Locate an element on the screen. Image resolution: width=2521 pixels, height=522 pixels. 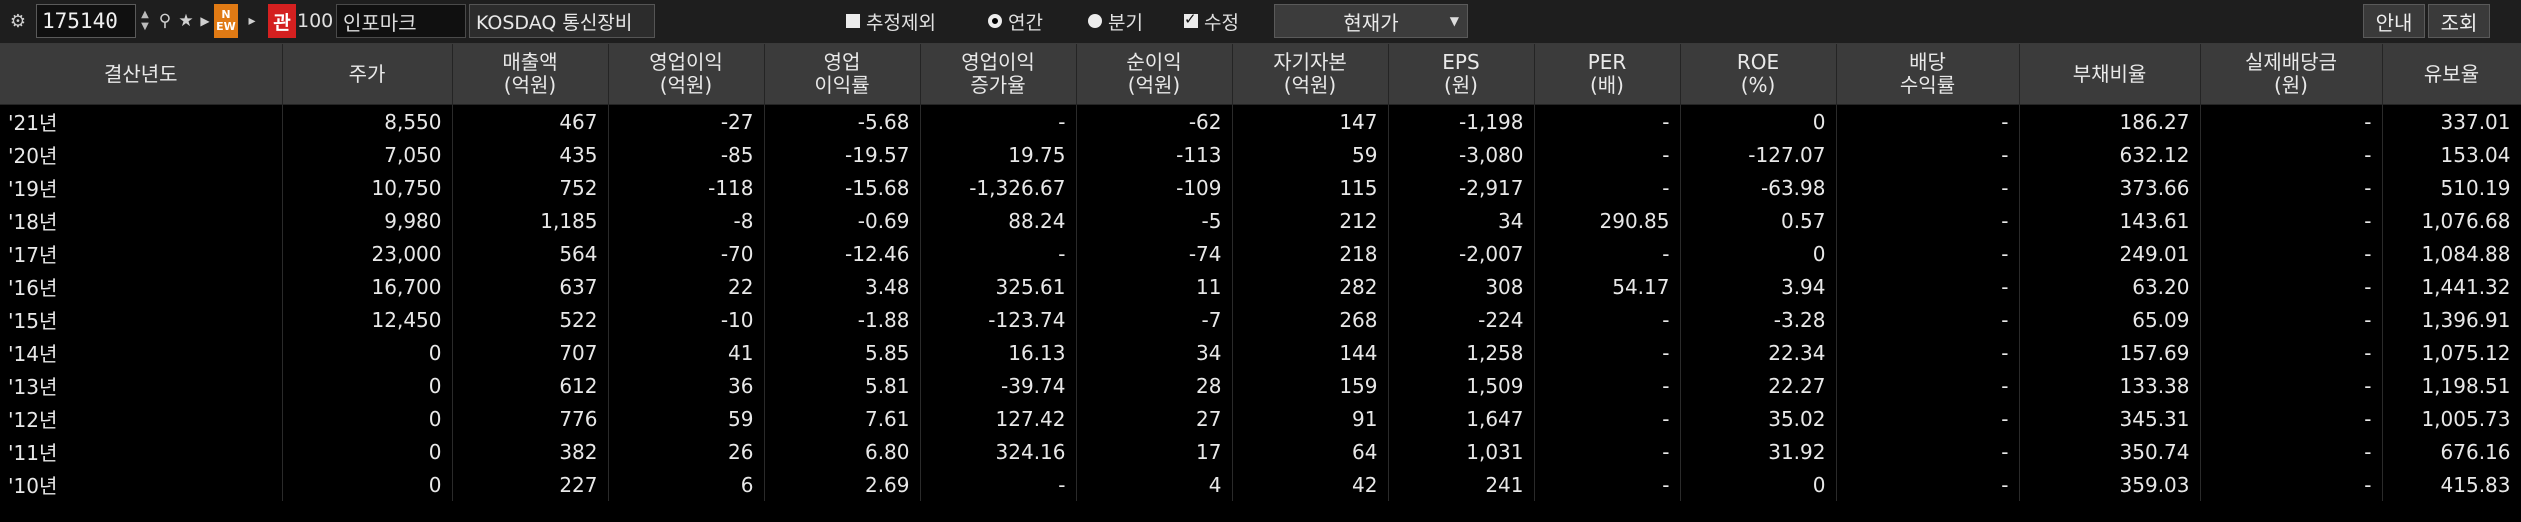
price-select-value: 현재가 is located at coordinates (1371, 22).